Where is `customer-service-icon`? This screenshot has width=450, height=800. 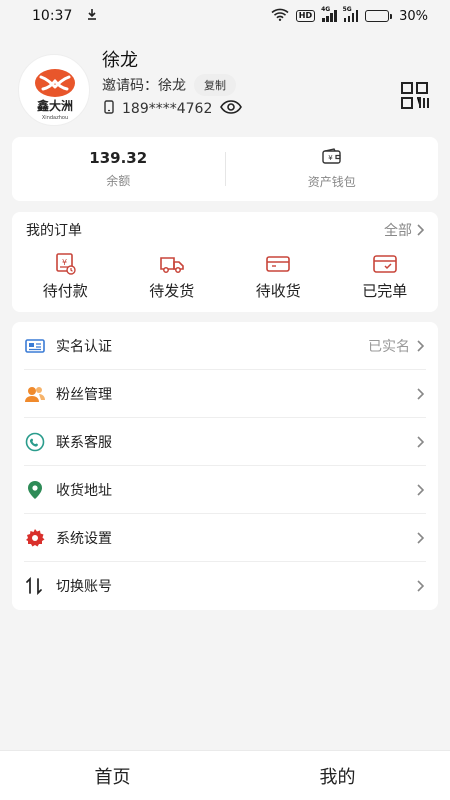
customer-service-icon is located at coordinates (35, 442).